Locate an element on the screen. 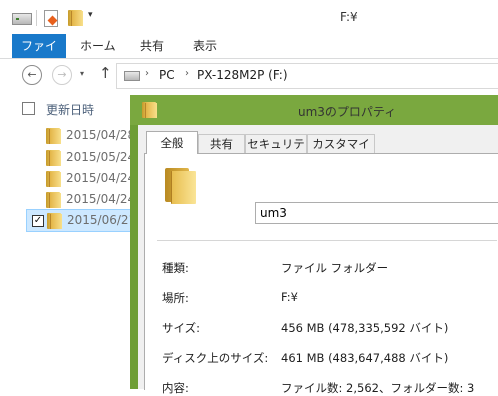 This screenshot has width=498, height=396. tab-file: ファイル is located at coordinates (39, 55).